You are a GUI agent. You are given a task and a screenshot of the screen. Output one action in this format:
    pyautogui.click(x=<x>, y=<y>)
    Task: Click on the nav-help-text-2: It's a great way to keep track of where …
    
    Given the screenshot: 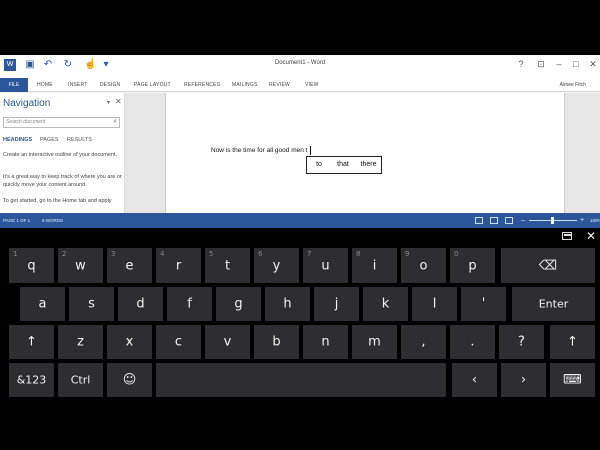 What is the action you would take?
    pyautogui.click(x=62, y=181)
    